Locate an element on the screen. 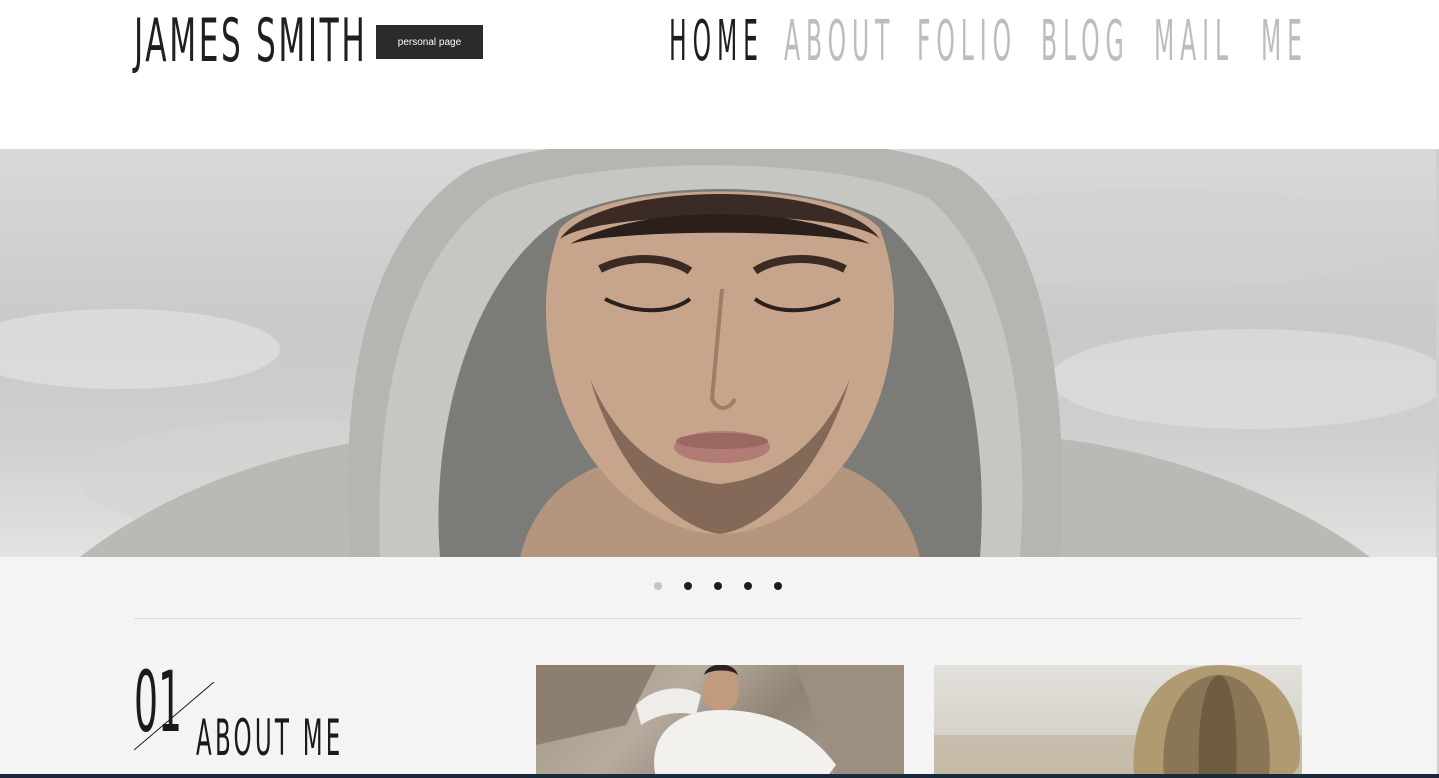  slider-pagination is located at coordinates (718, 587).